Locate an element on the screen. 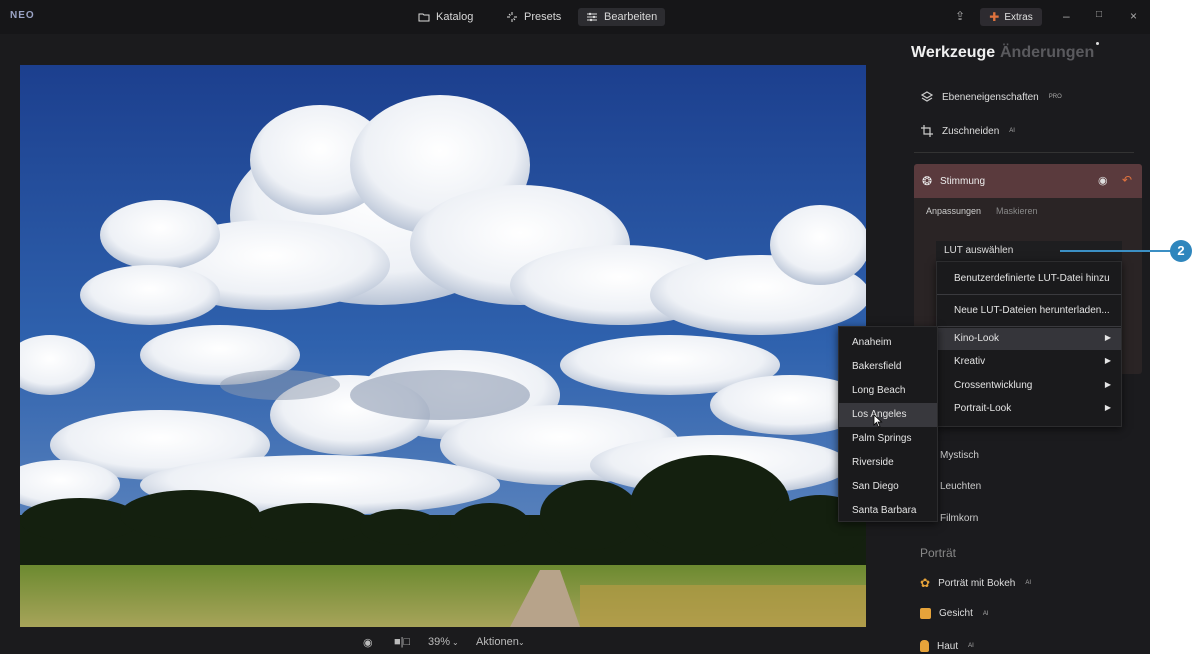 Image resolution: width=1198 pixels, height=654 pixels. submenu-item-san-diego: San Diego is located at coordinates (888, 487).